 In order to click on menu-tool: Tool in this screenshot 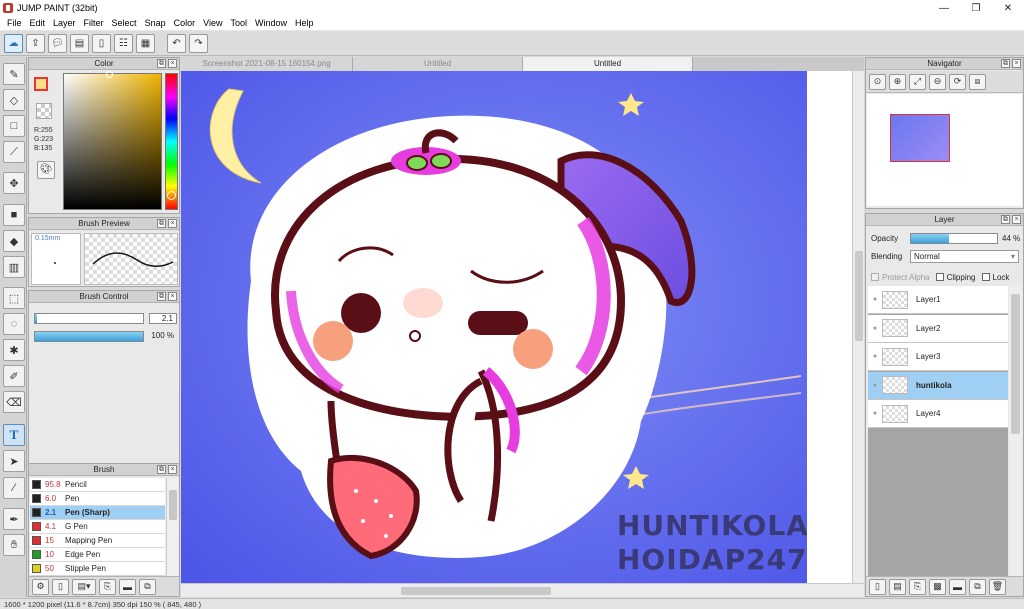, I will do `click(238, 23)`.